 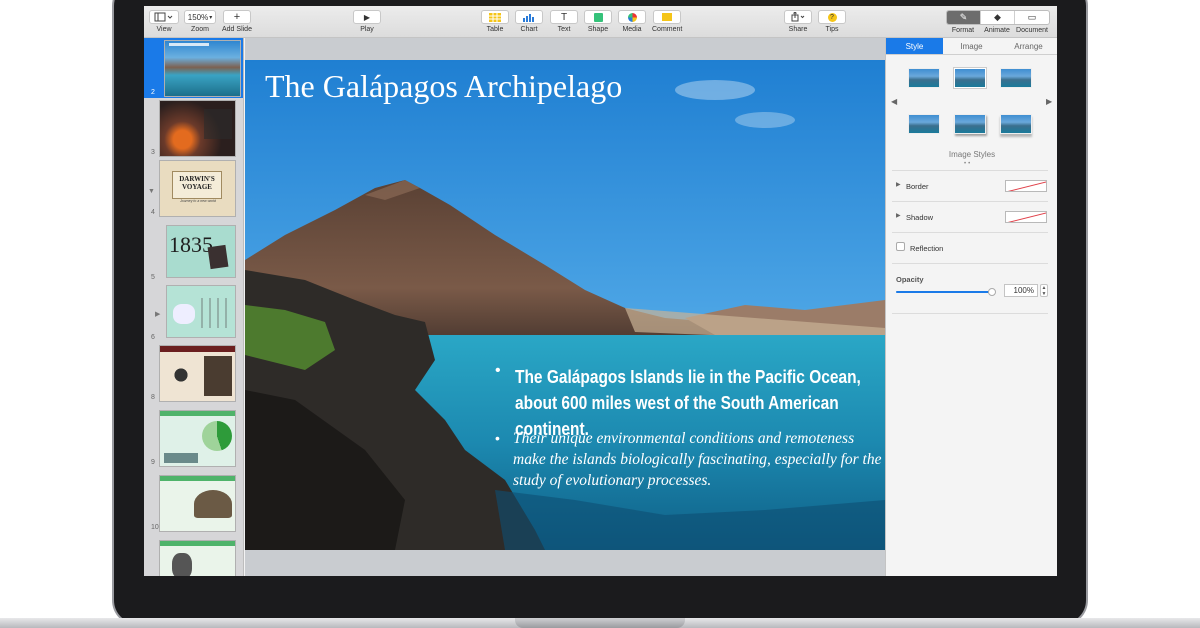 I want to click on tips-icon: ?, so click(x=832, y=17).